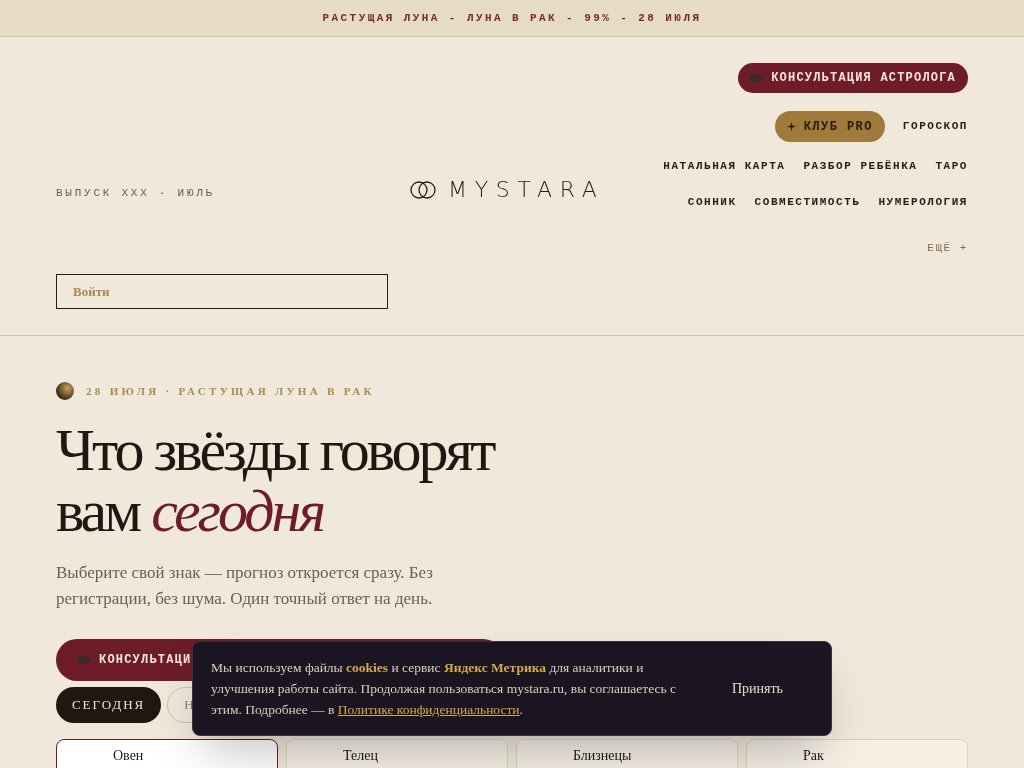 This screenshot has height=768, width=1024. Describe the element at coordinates (167, 753) in the screenshot. I see `zodiac-card: Овен` at that location.